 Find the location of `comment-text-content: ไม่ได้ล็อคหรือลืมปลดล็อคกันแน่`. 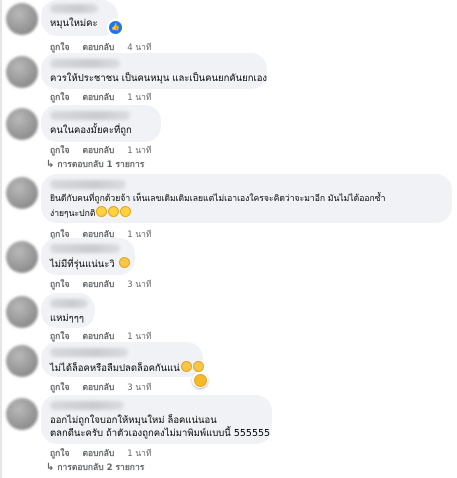

comment-text-content: ไม่ได้ล็อคหรือลืมปลดล็อคกันแน่ is located at coordinates (115, 368).